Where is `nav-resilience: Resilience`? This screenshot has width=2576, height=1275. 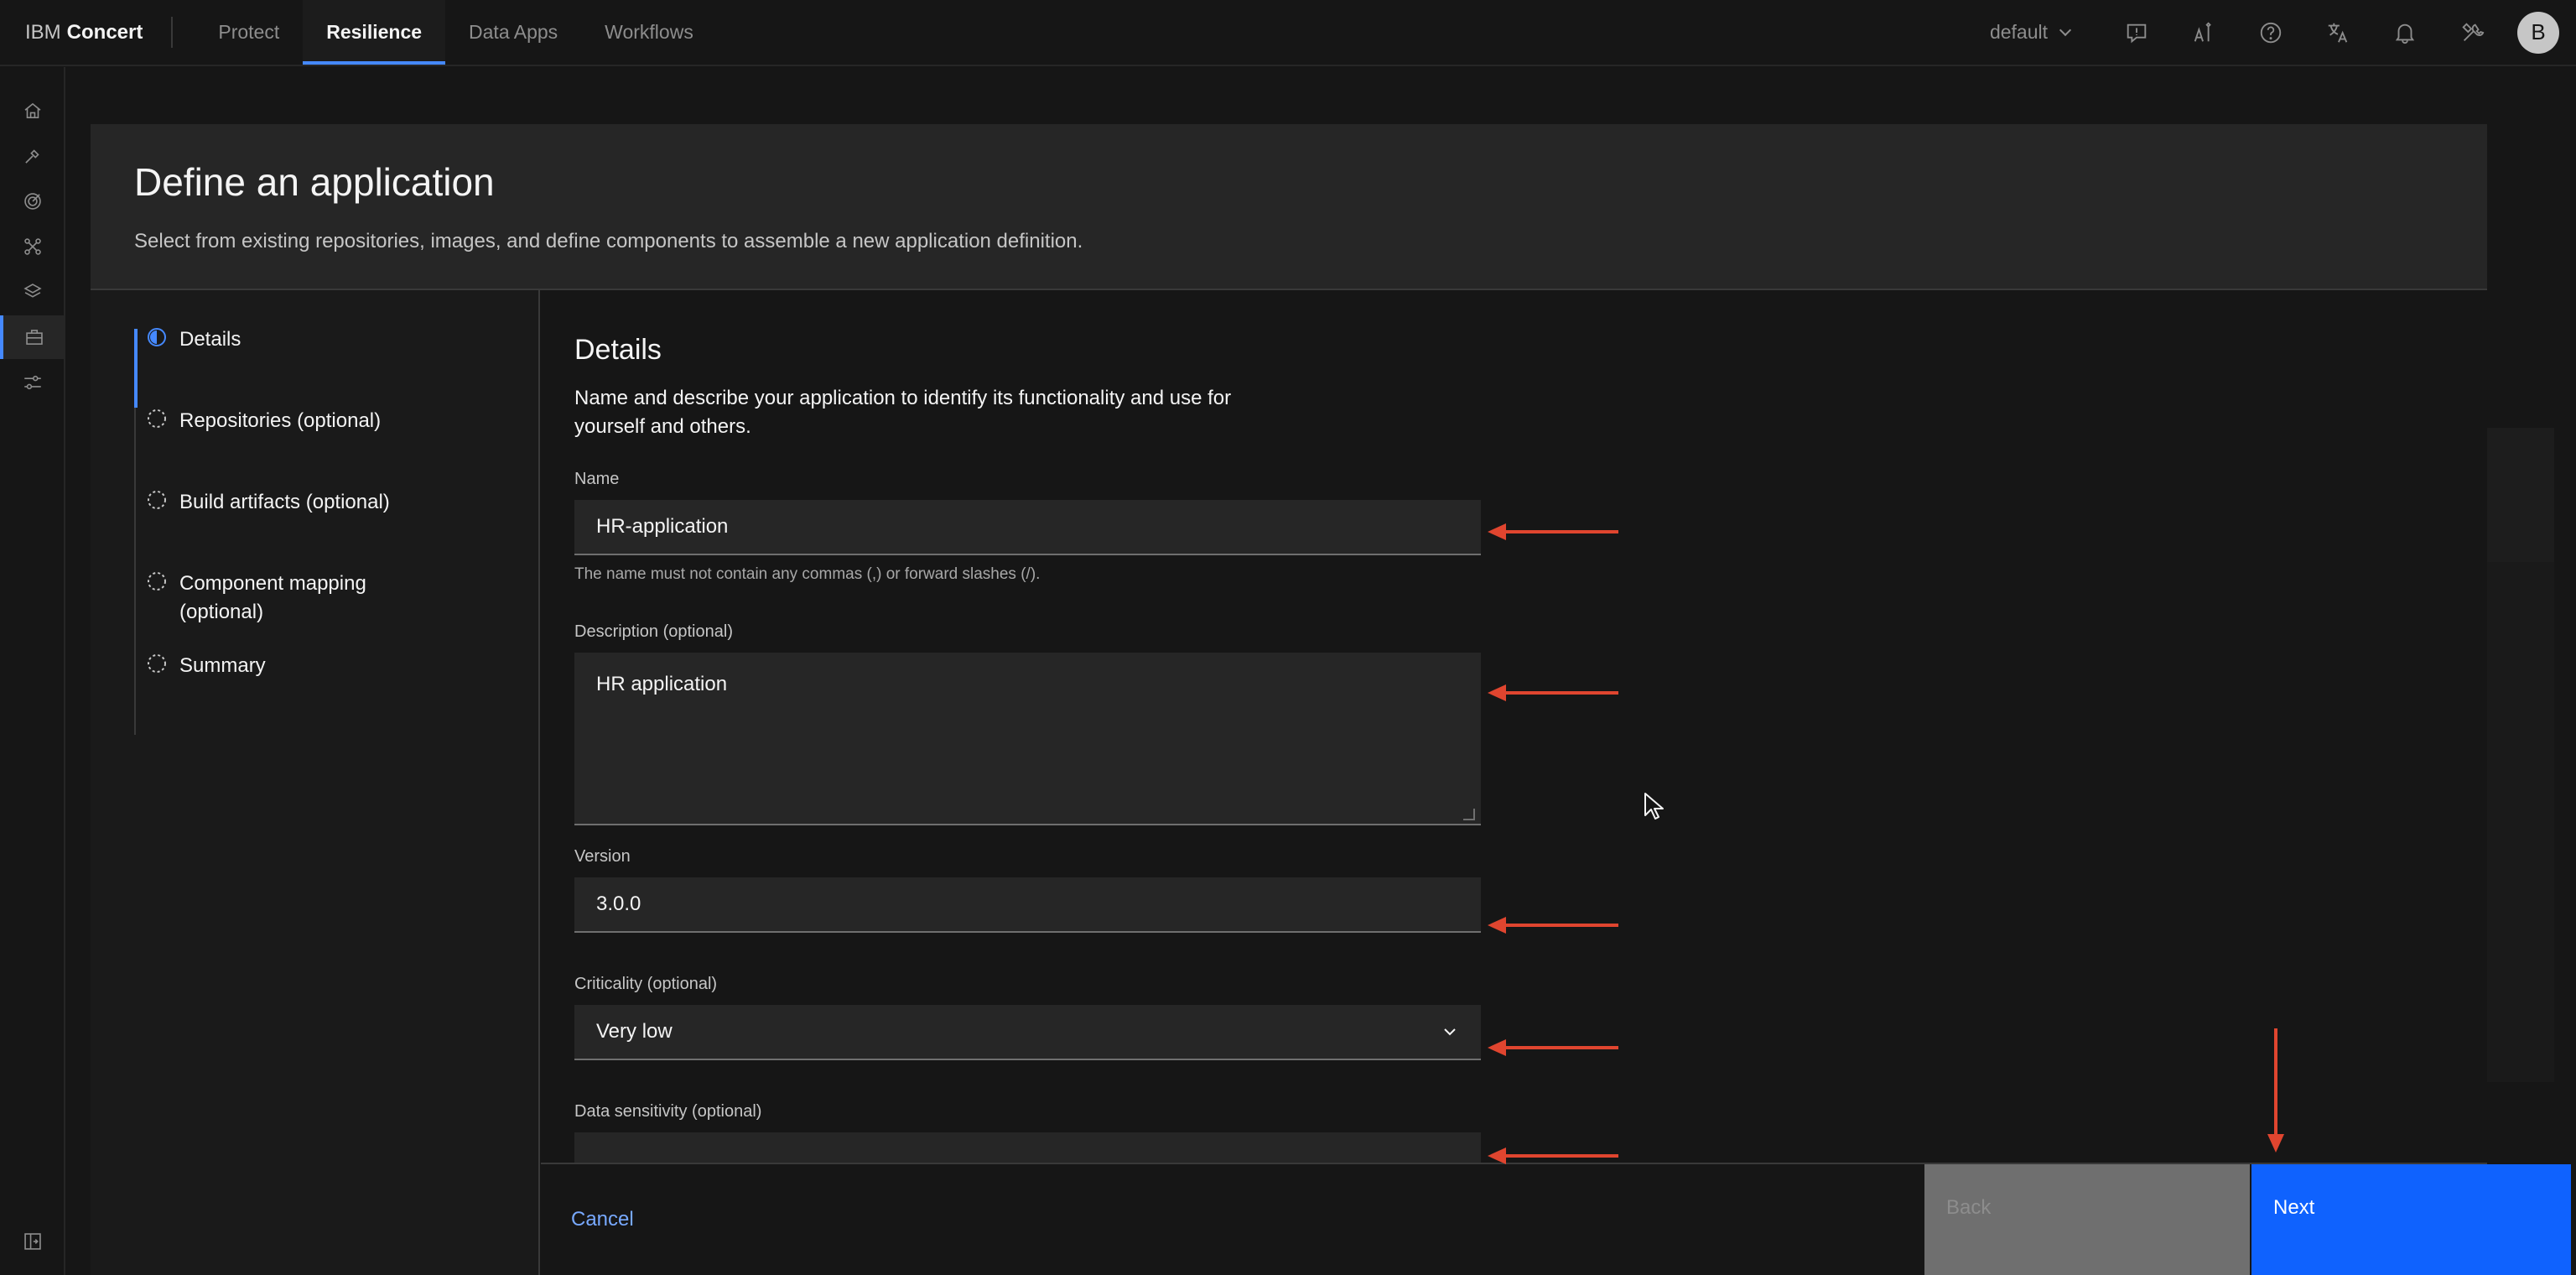
nav-resilience: Resilience is located at coordinates (374, 32).